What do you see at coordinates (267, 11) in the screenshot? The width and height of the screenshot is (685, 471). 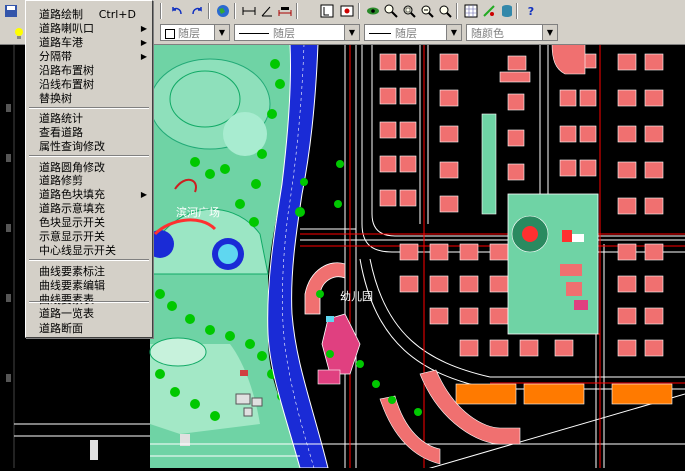 I see `angle-icon` at bounding box center [267, 11].